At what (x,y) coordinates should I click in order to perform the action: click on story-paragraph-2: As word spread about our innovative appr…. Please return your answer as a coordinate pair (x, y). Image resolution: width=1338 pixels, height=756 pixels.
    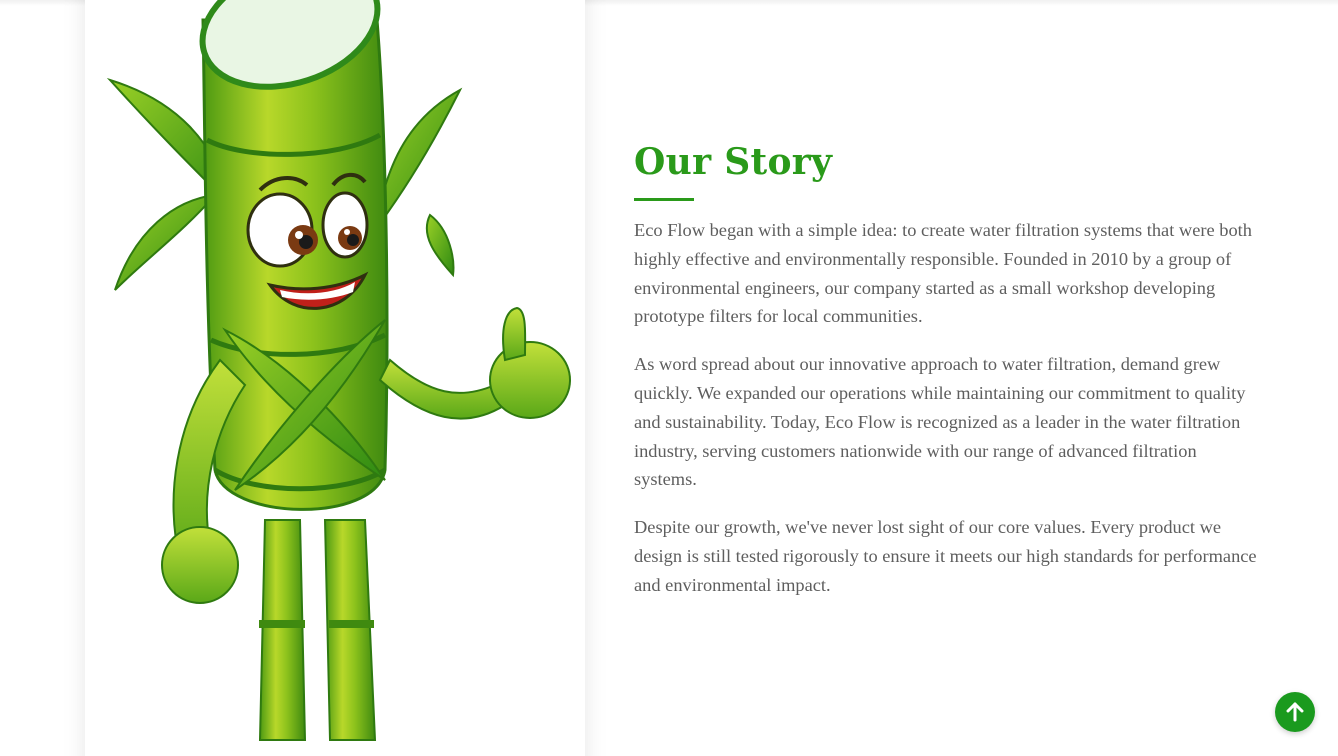
    Looking at the image, I should click on (940, 422).